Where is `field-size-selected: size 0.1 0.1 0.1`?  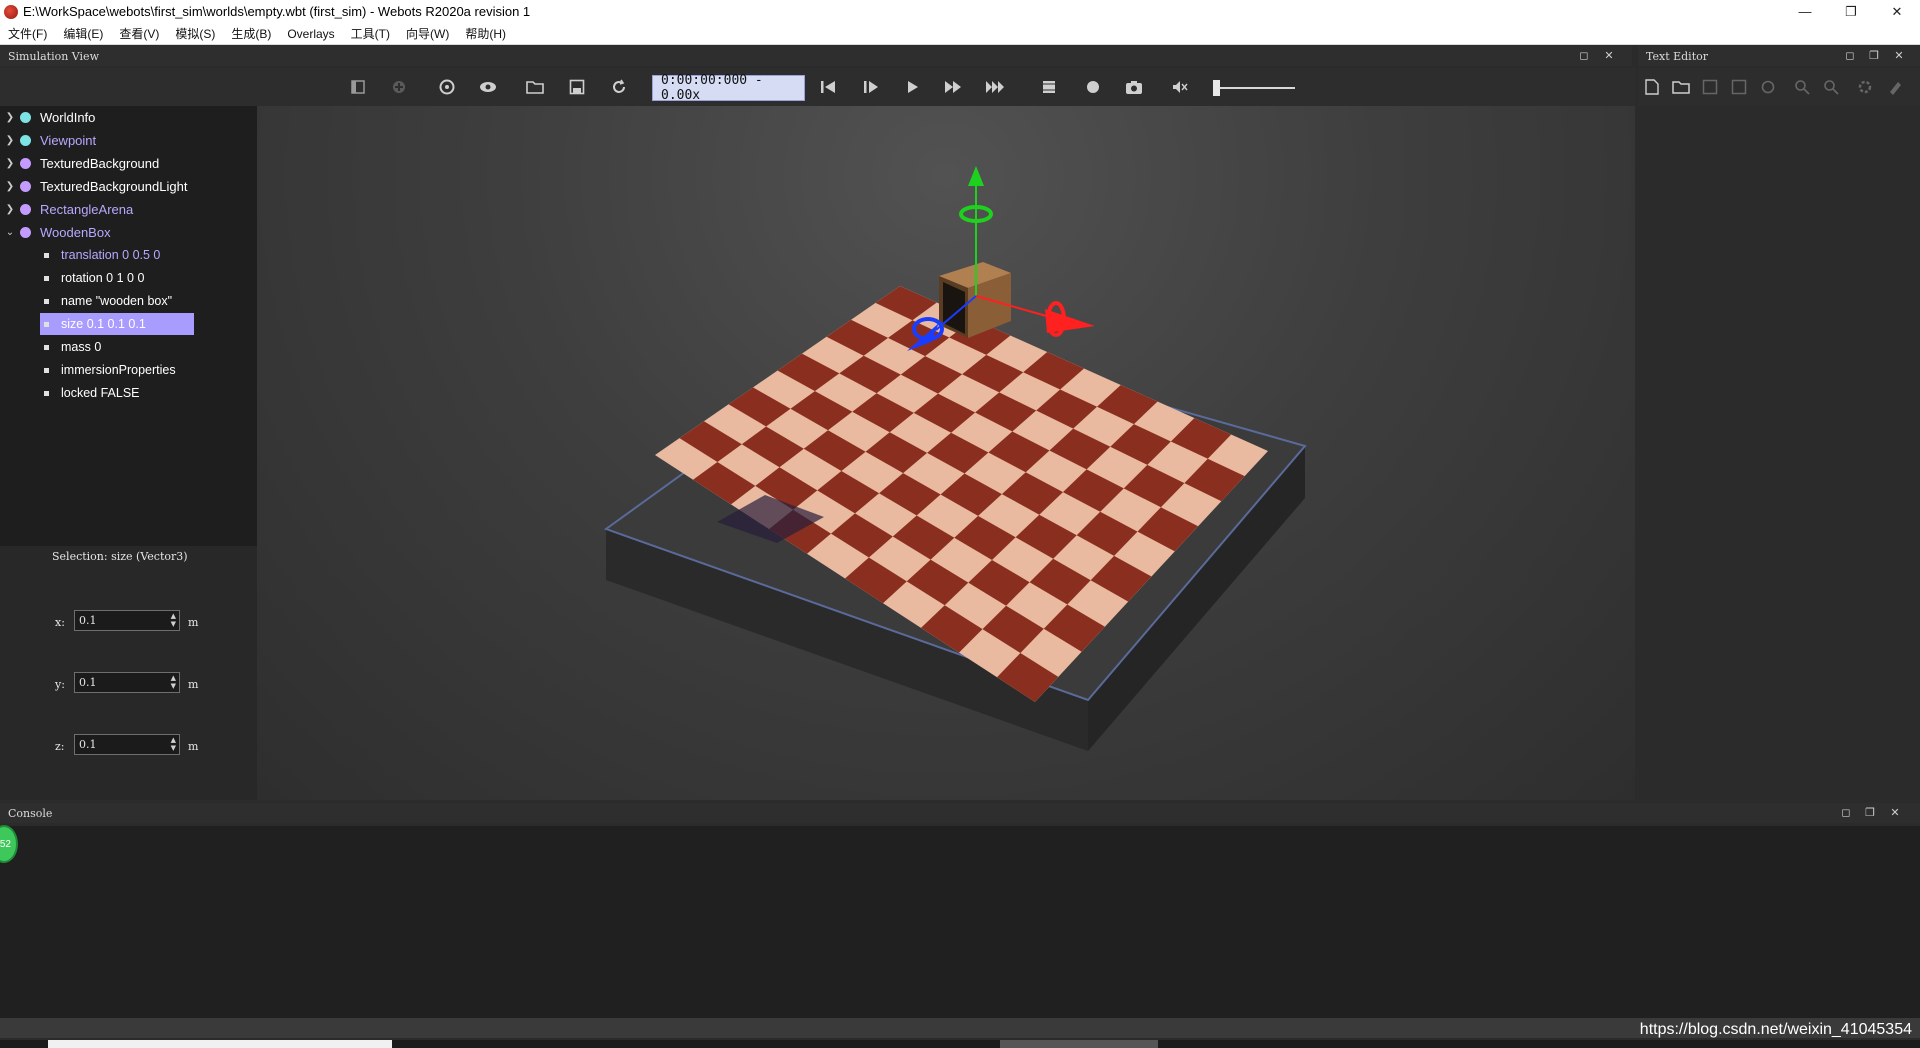
field-size-selected: size 0.1 0.1 0.1 is located at coordinates (117, 324).